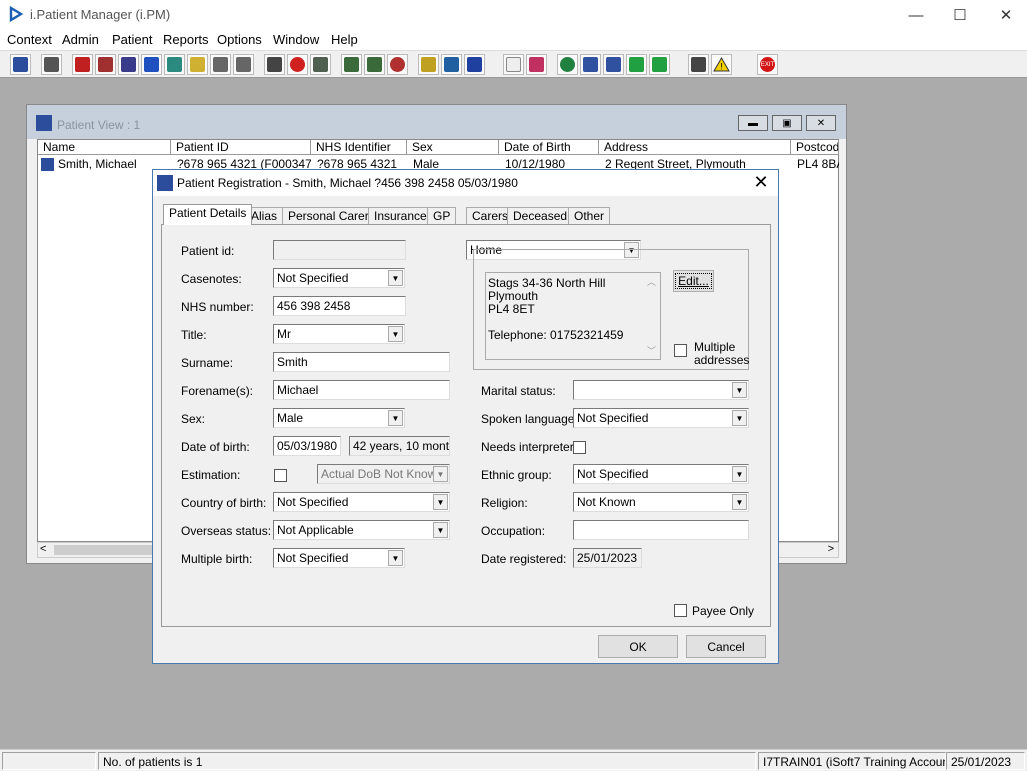 The height and width of the screenshot is (771, 1027). What do you see at coordinates (43, 549) in the screenshot?
I see `scroll-left-icon: <` at bounding box center [43, 549].